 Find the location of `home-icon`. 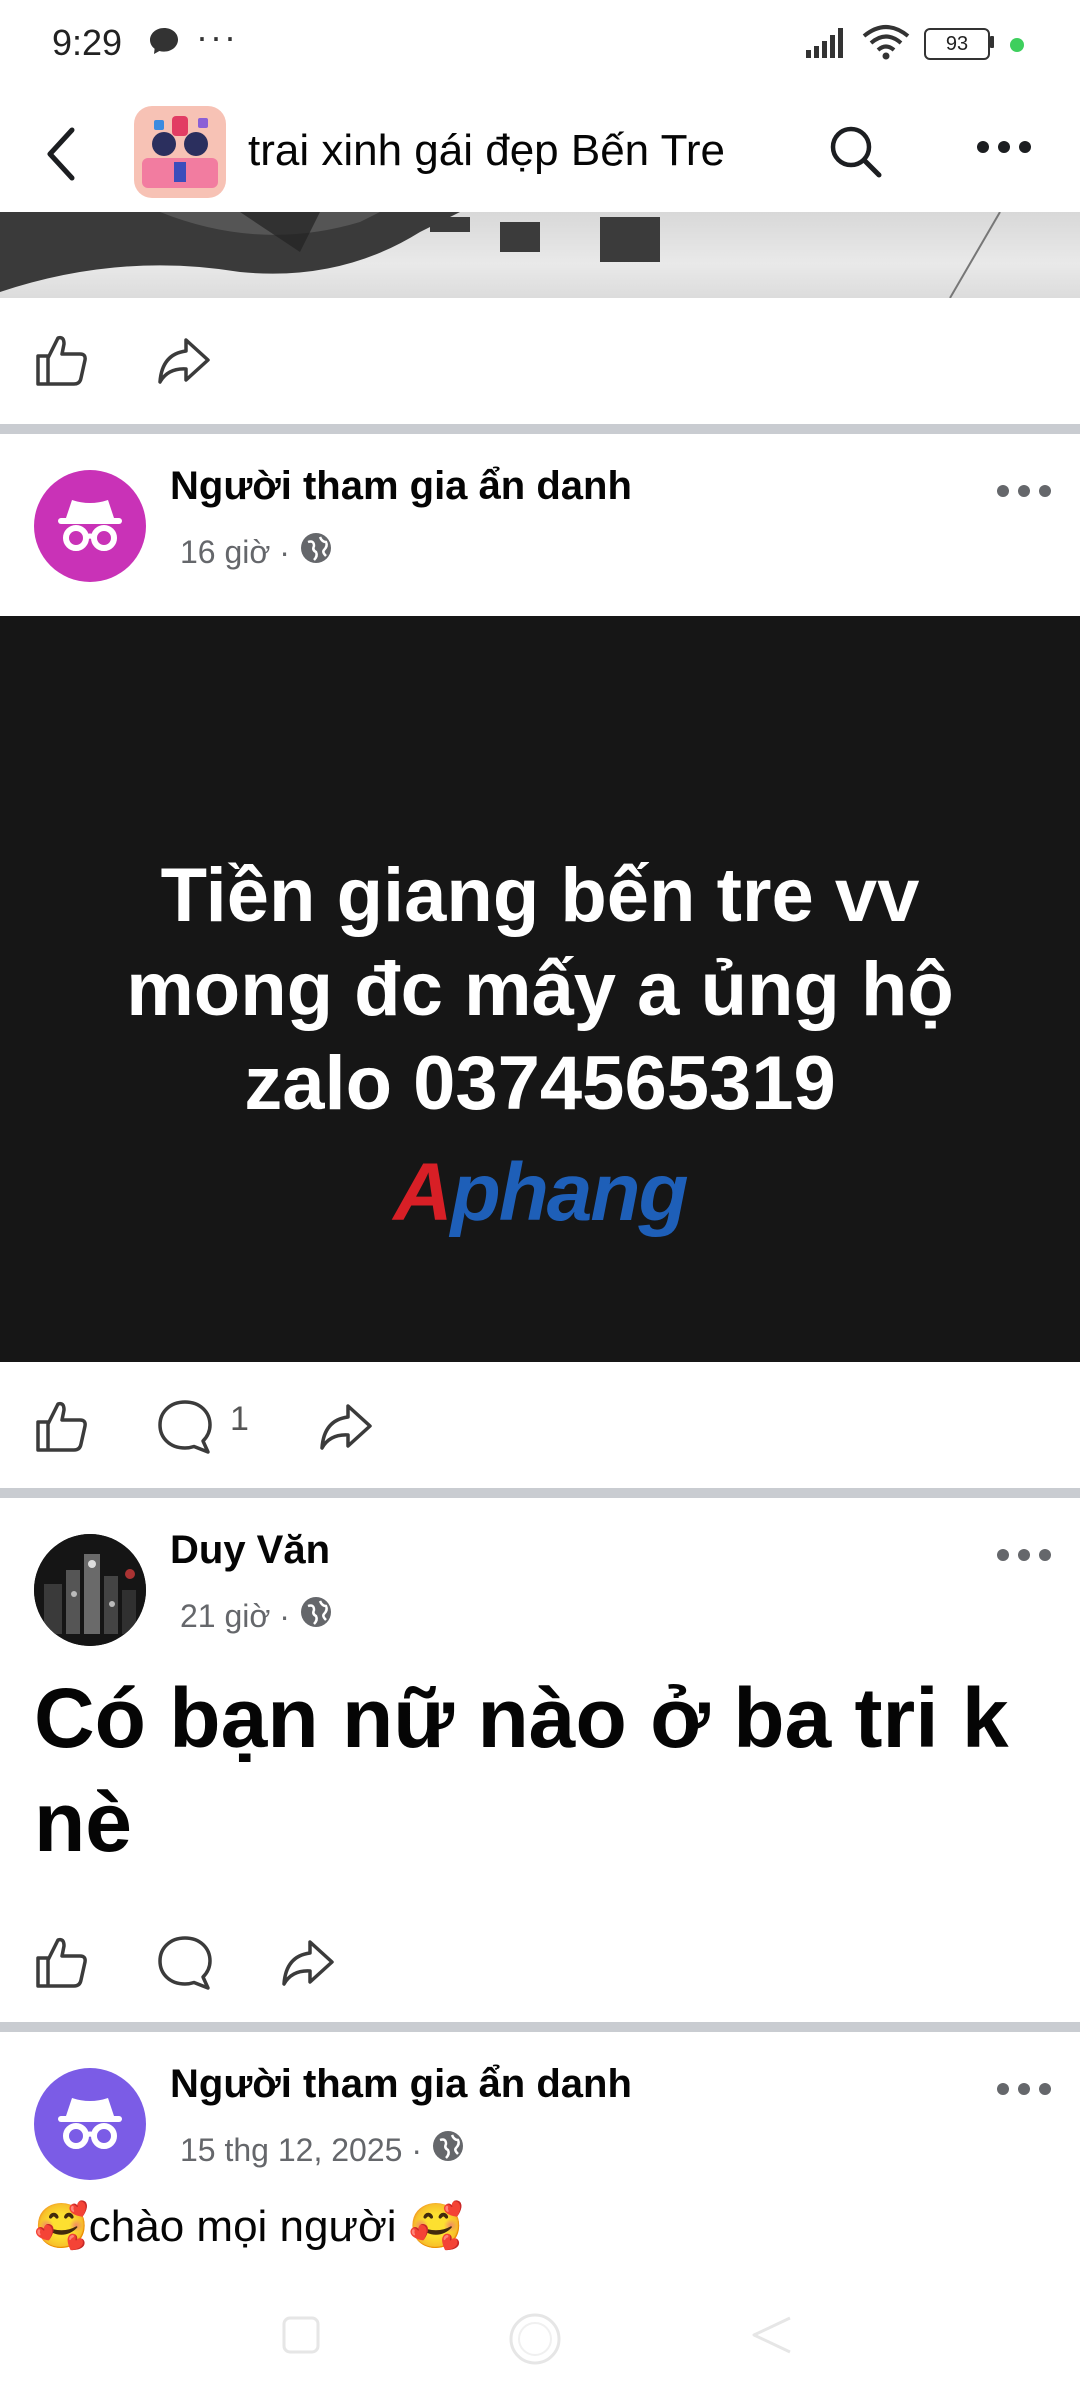

home-icon is located at coordinates (535, 2341).